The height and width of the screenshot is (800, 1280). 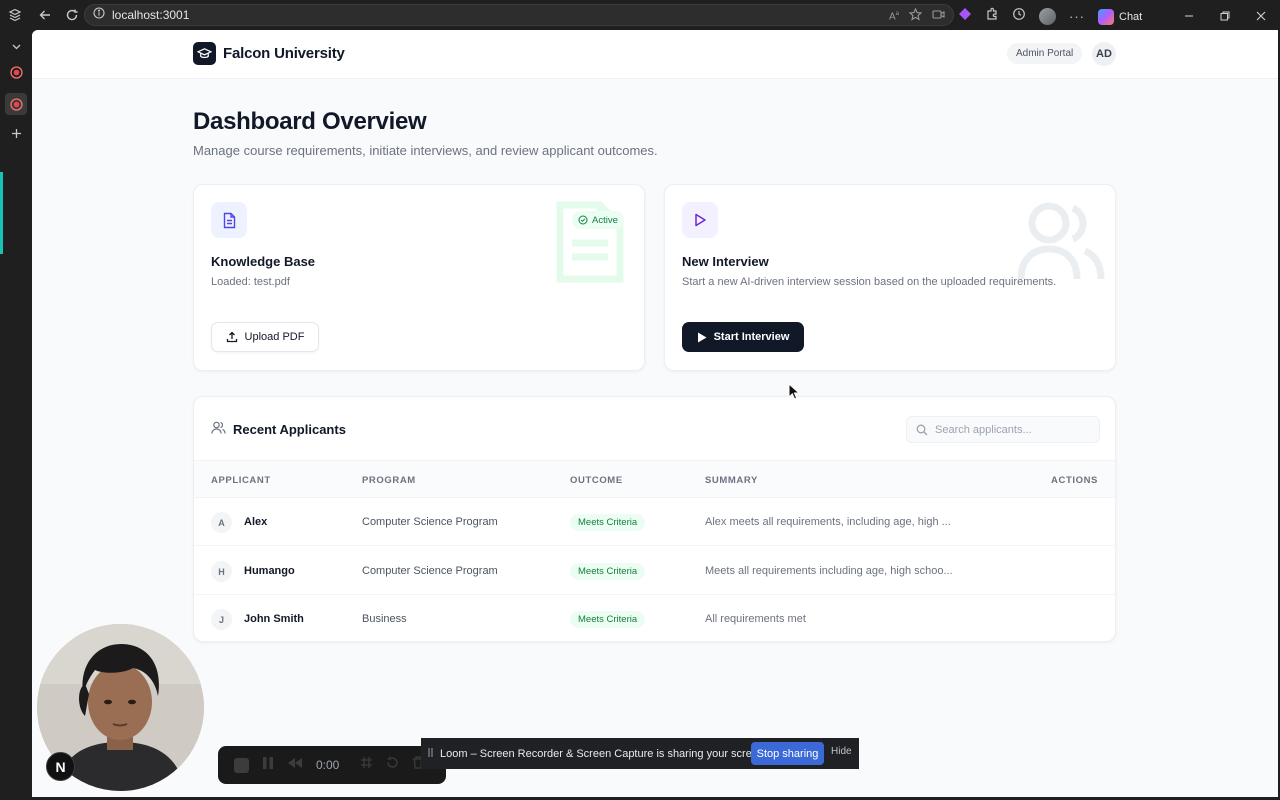 I want to click on applicant-initial-avatar: J, so click(x=221, y=619).